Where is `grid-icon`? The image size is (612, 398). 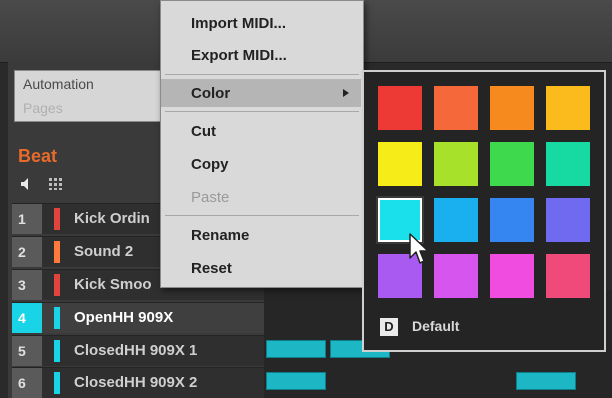 grid-icon is located at coordinates (56, 184).